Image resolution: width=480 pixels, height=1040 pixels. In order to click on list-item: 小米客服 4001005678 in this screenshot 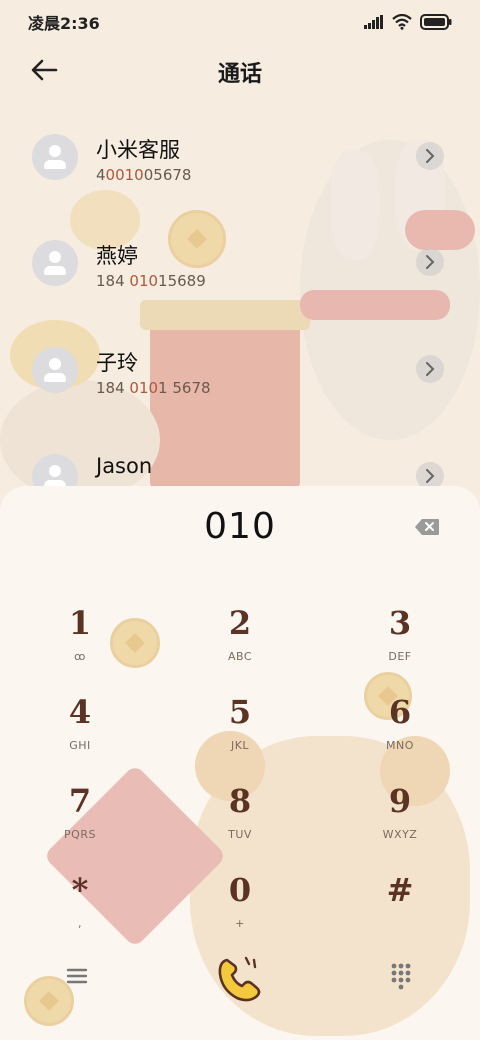, I will do `click(240, 160)`.